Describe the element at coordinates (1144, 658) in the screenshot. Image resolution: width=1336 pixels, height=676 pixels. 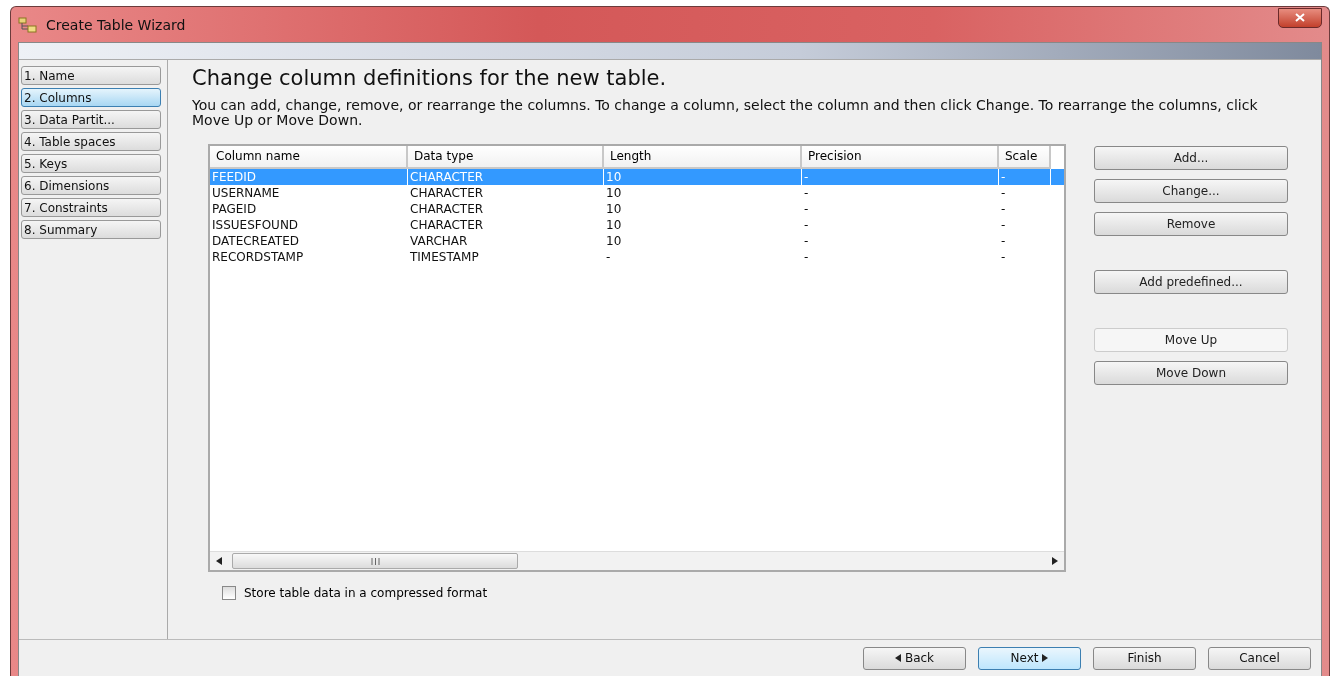
I see `nav-button: Finish` at that location.